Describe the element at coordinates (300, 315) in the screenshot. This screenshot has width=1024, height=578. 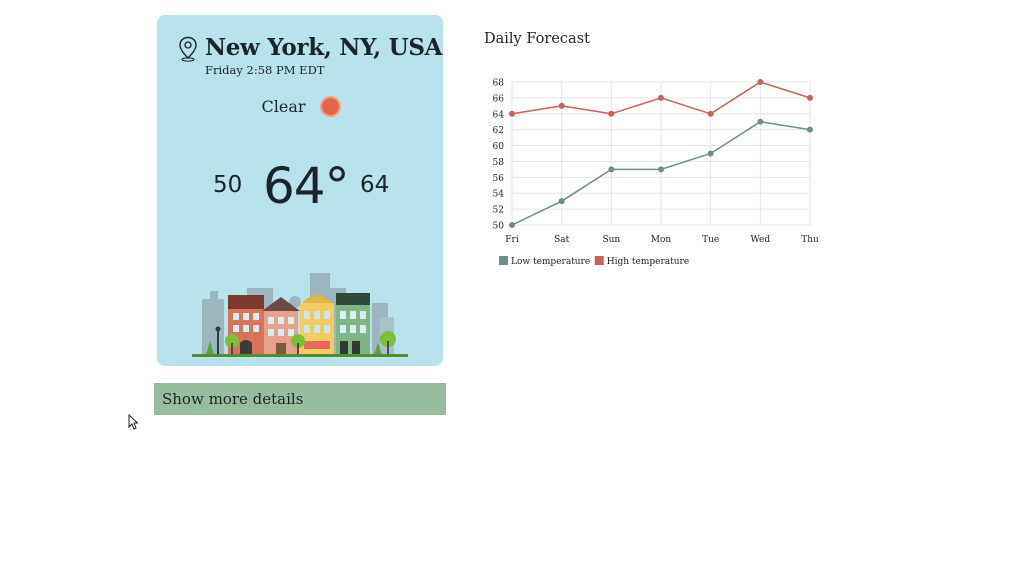
I see `city-illustration` at that location.